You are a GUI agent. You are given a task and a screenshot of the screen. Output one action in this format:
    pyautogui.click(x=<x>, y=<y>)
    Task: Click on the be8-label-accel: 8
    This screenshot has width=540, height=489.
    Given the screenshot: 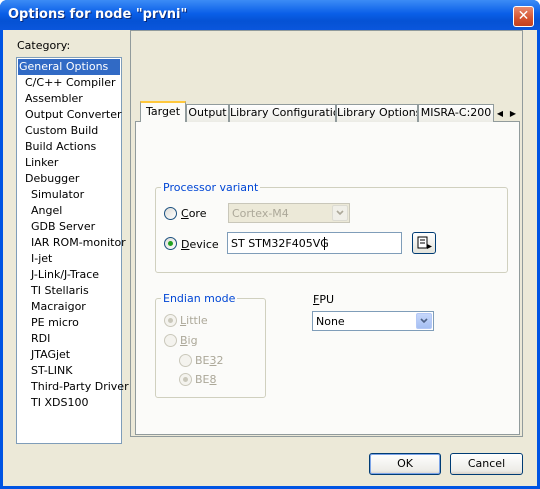 What is the action you would take?
    pyautogui.click(x=213, y=379)
    